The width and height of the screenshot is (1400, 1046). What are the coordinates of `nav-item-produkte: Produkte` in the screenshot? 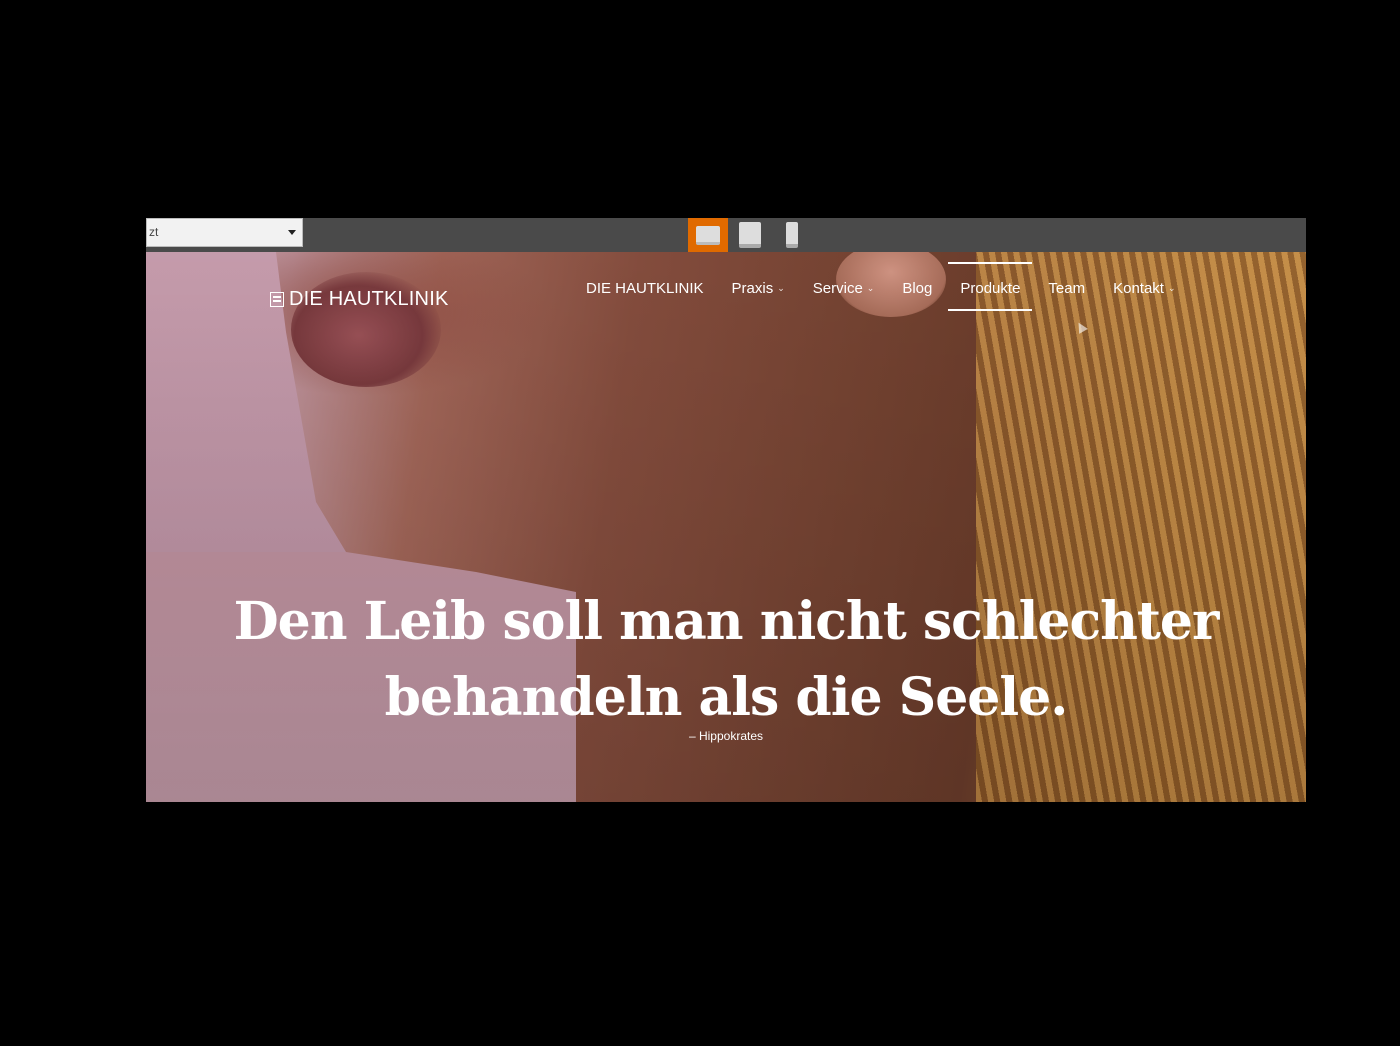 It's located at (990, 286).